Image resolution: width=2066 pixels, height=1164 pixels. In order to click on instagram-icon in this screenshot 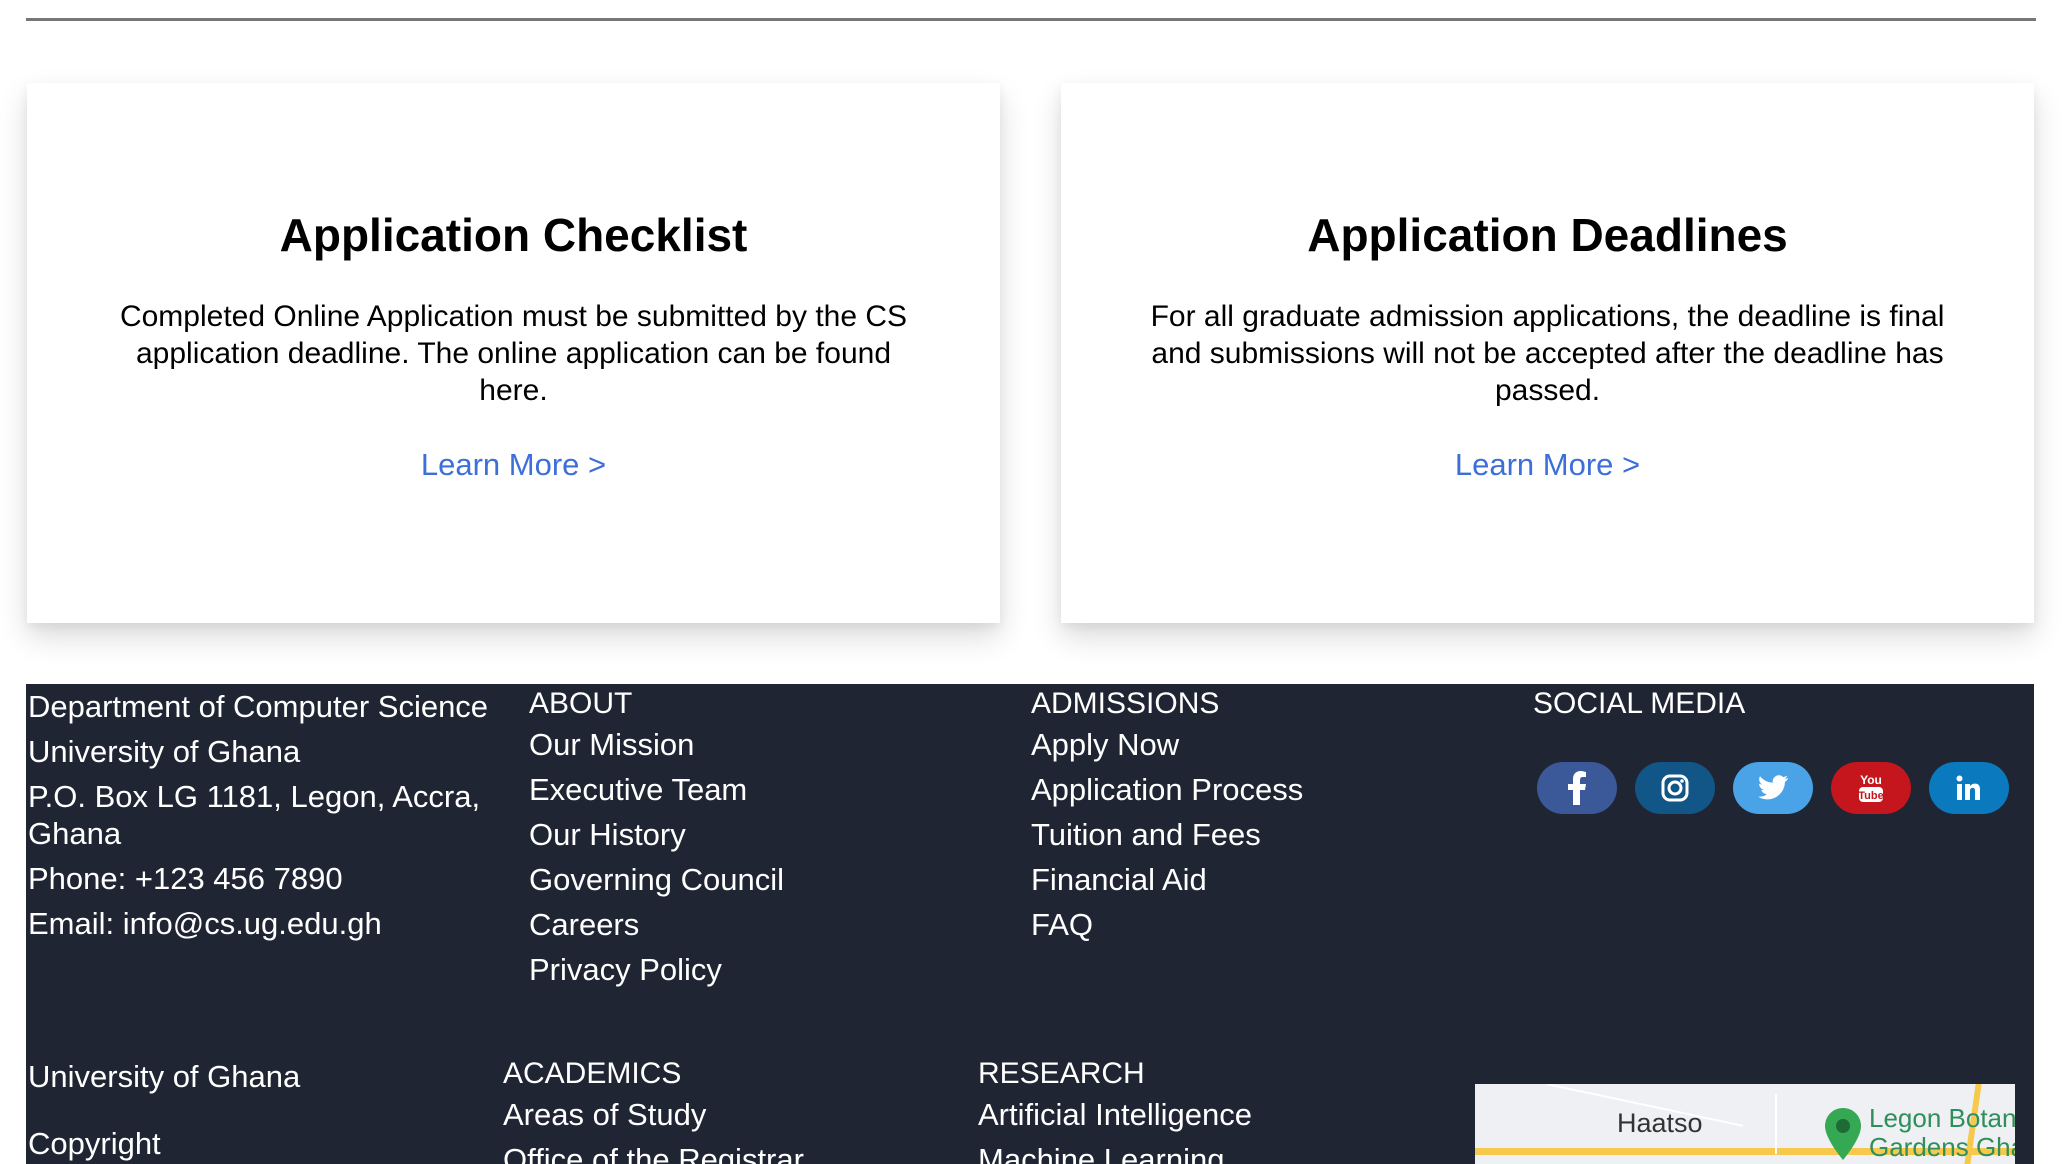, I will do `click(1675, 788)`.